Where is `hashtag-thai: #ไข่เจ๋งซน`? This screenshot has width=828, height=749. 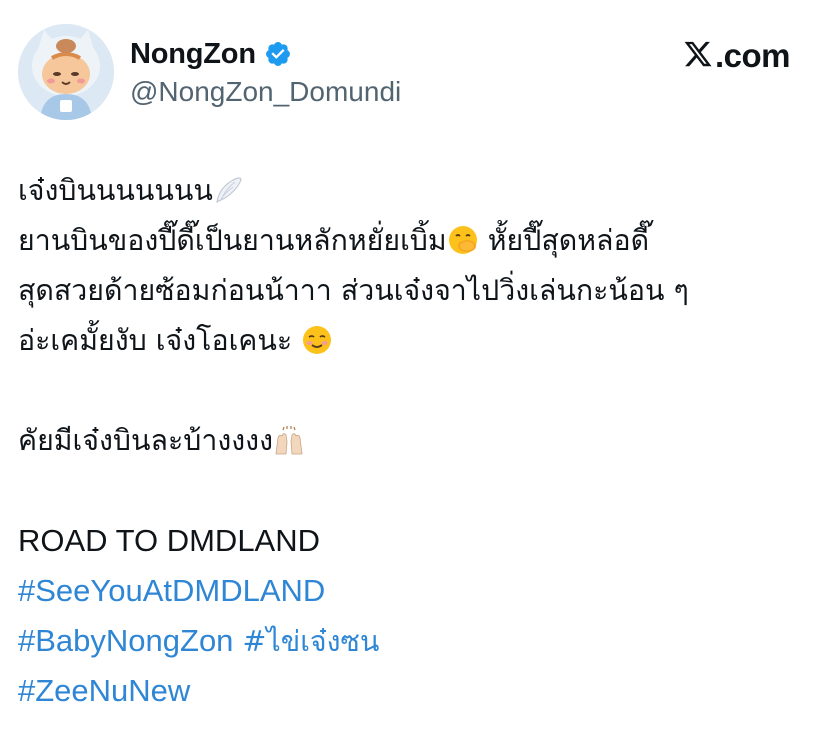 hashtag-thai: #ไข่เจ๋งซน is located at coordinates (311, 641).